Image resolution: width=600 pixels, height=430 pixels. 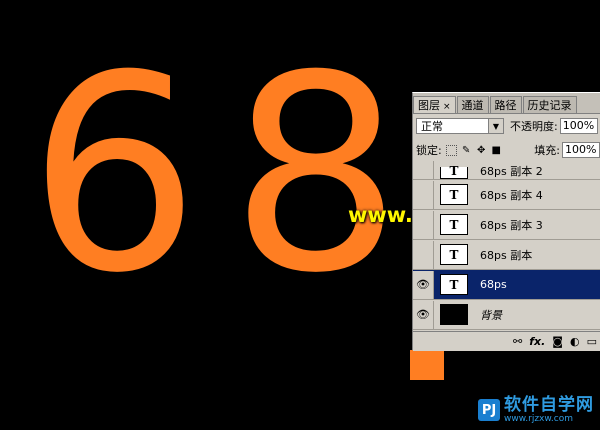 I want to click on layer-row: T 68ps 副本 4, so click(x=506, y=195).